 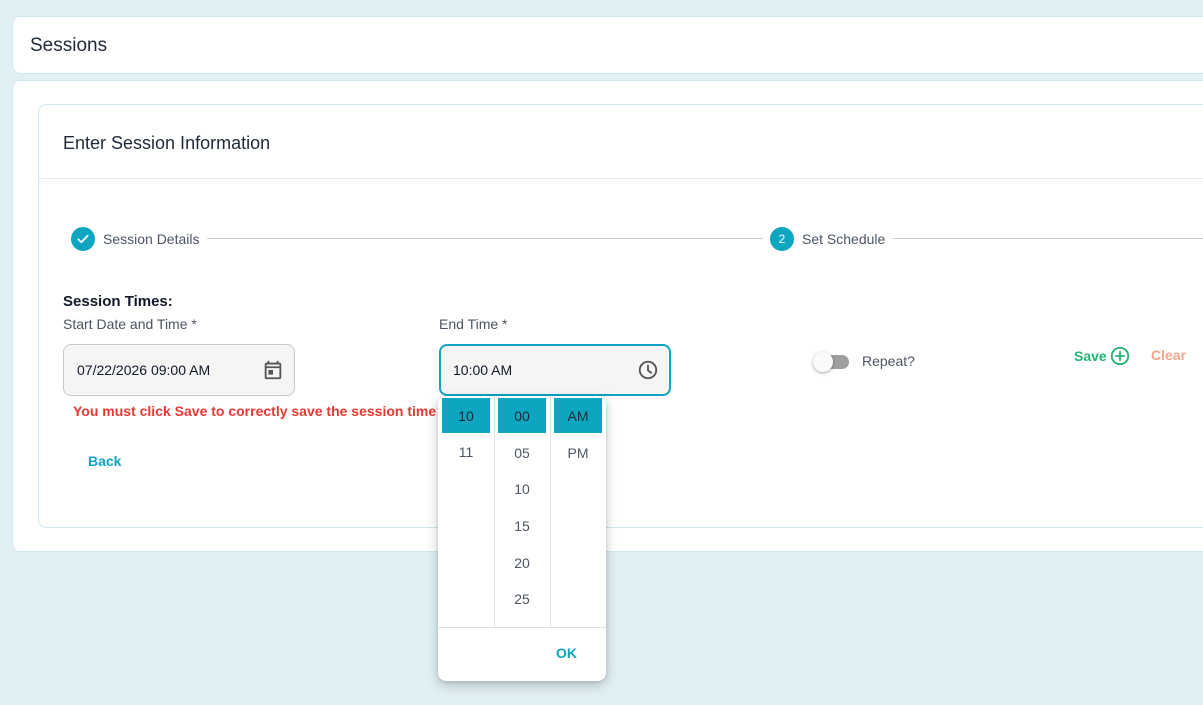 What do you see at coordinates (69, 45) in the screenshot?
I see `page-title: Sessions` at bounding box center [69, 45].